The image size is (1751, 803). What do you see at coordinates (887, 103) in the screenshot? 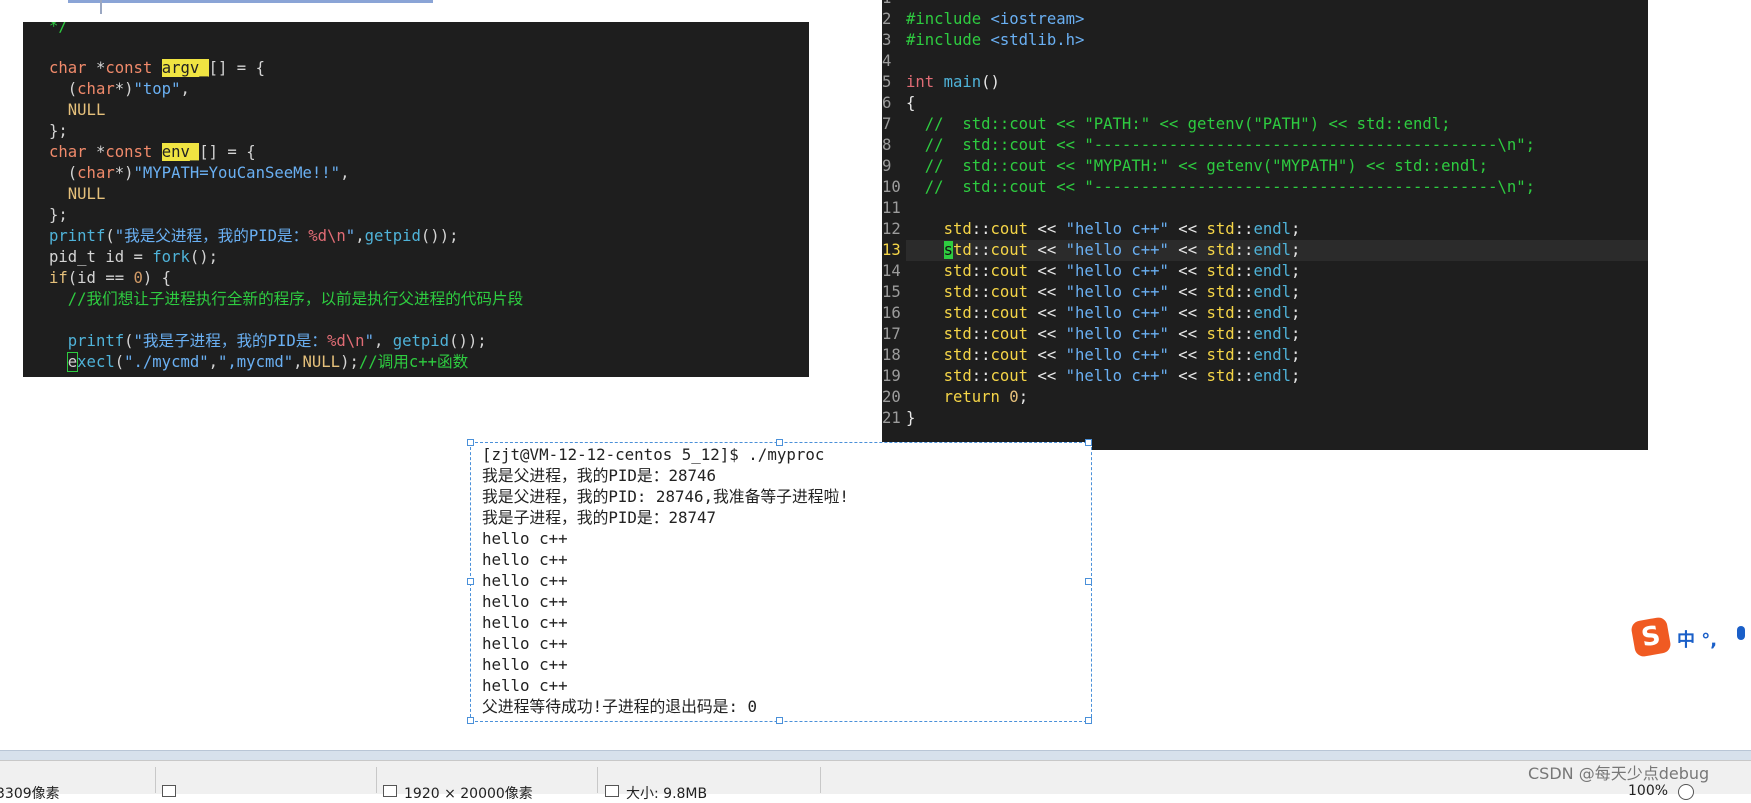
I see `line-number: 6` at bounding box center [887, 103].